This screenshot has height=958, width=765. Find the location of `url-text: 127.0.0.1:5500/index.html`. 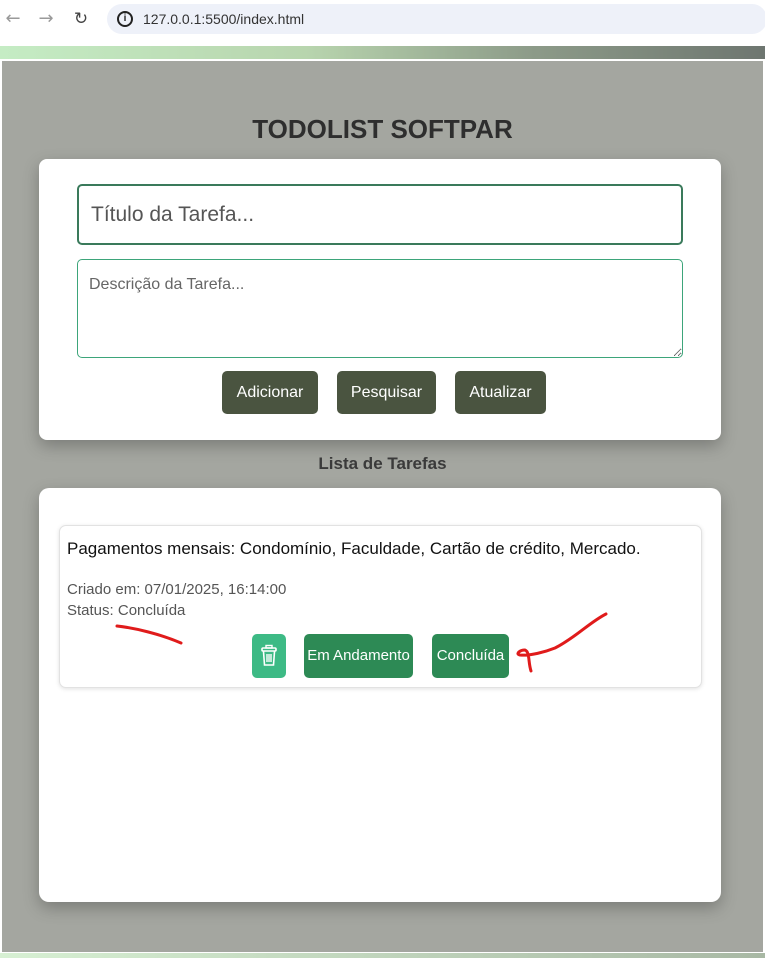

url-text: 127.0.0.1:5500/index.html is located at coordinates (223, 19).